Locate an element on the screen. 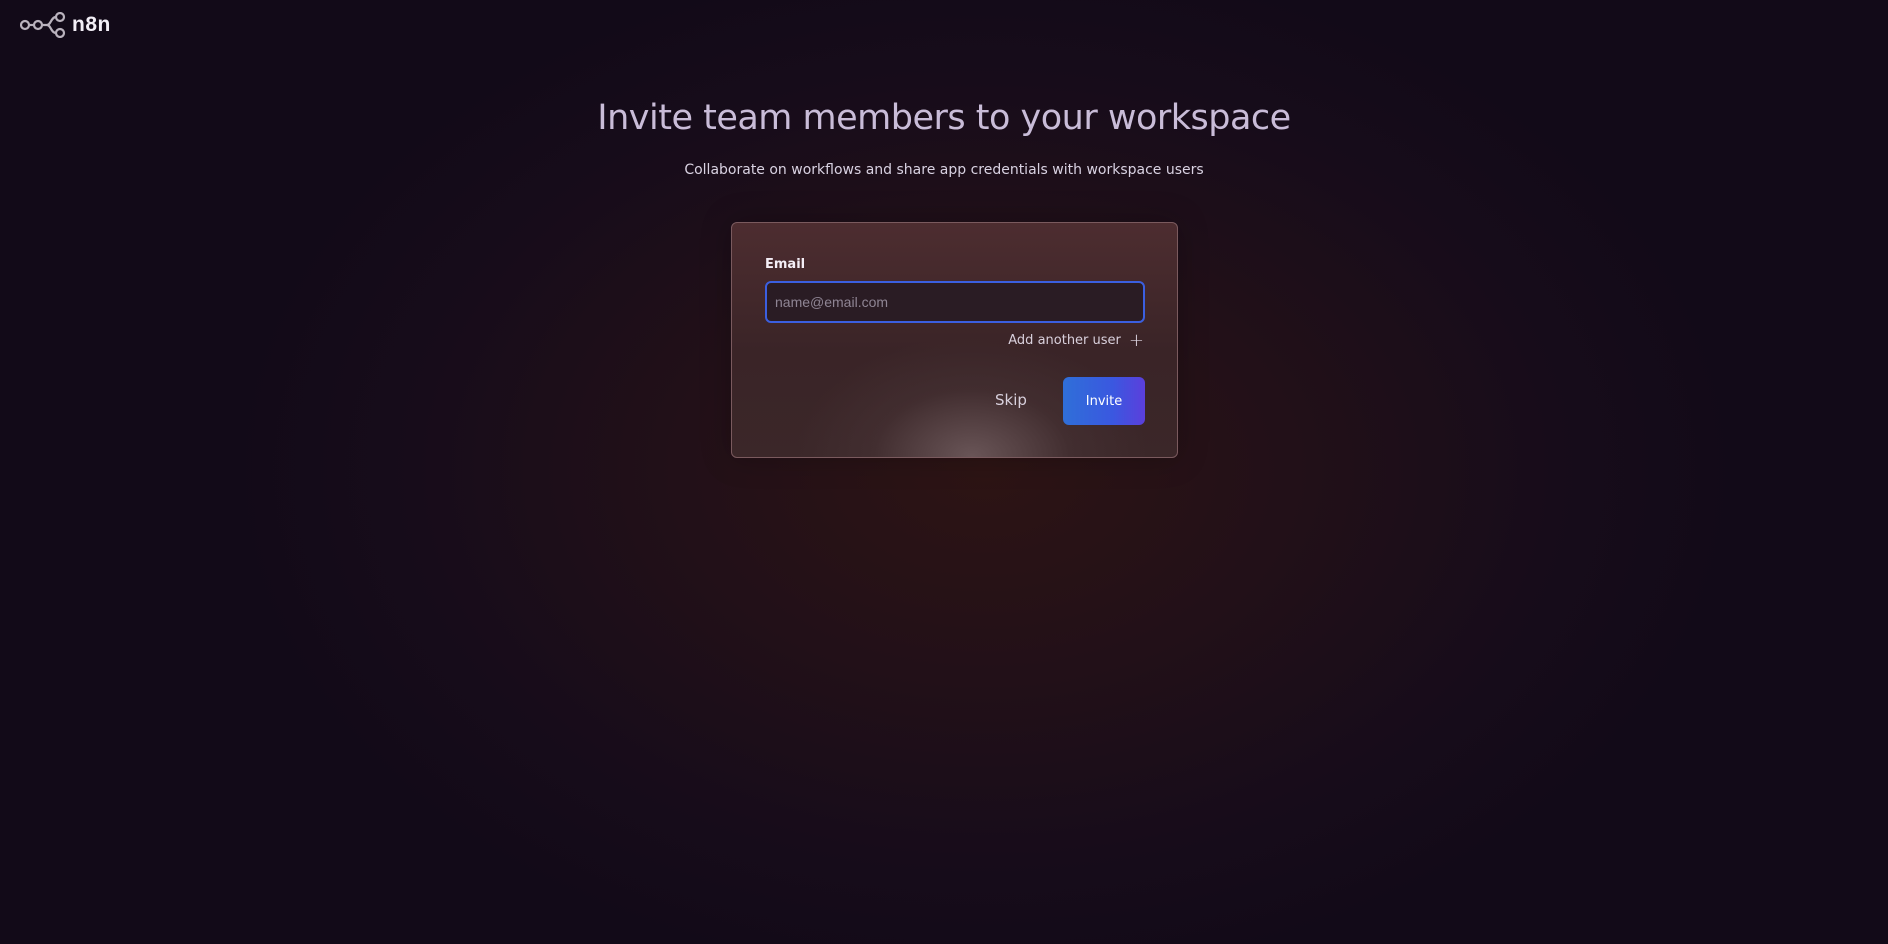 This screenshot has height=944, width=1888. email-field is located at coordinates (955, 302).